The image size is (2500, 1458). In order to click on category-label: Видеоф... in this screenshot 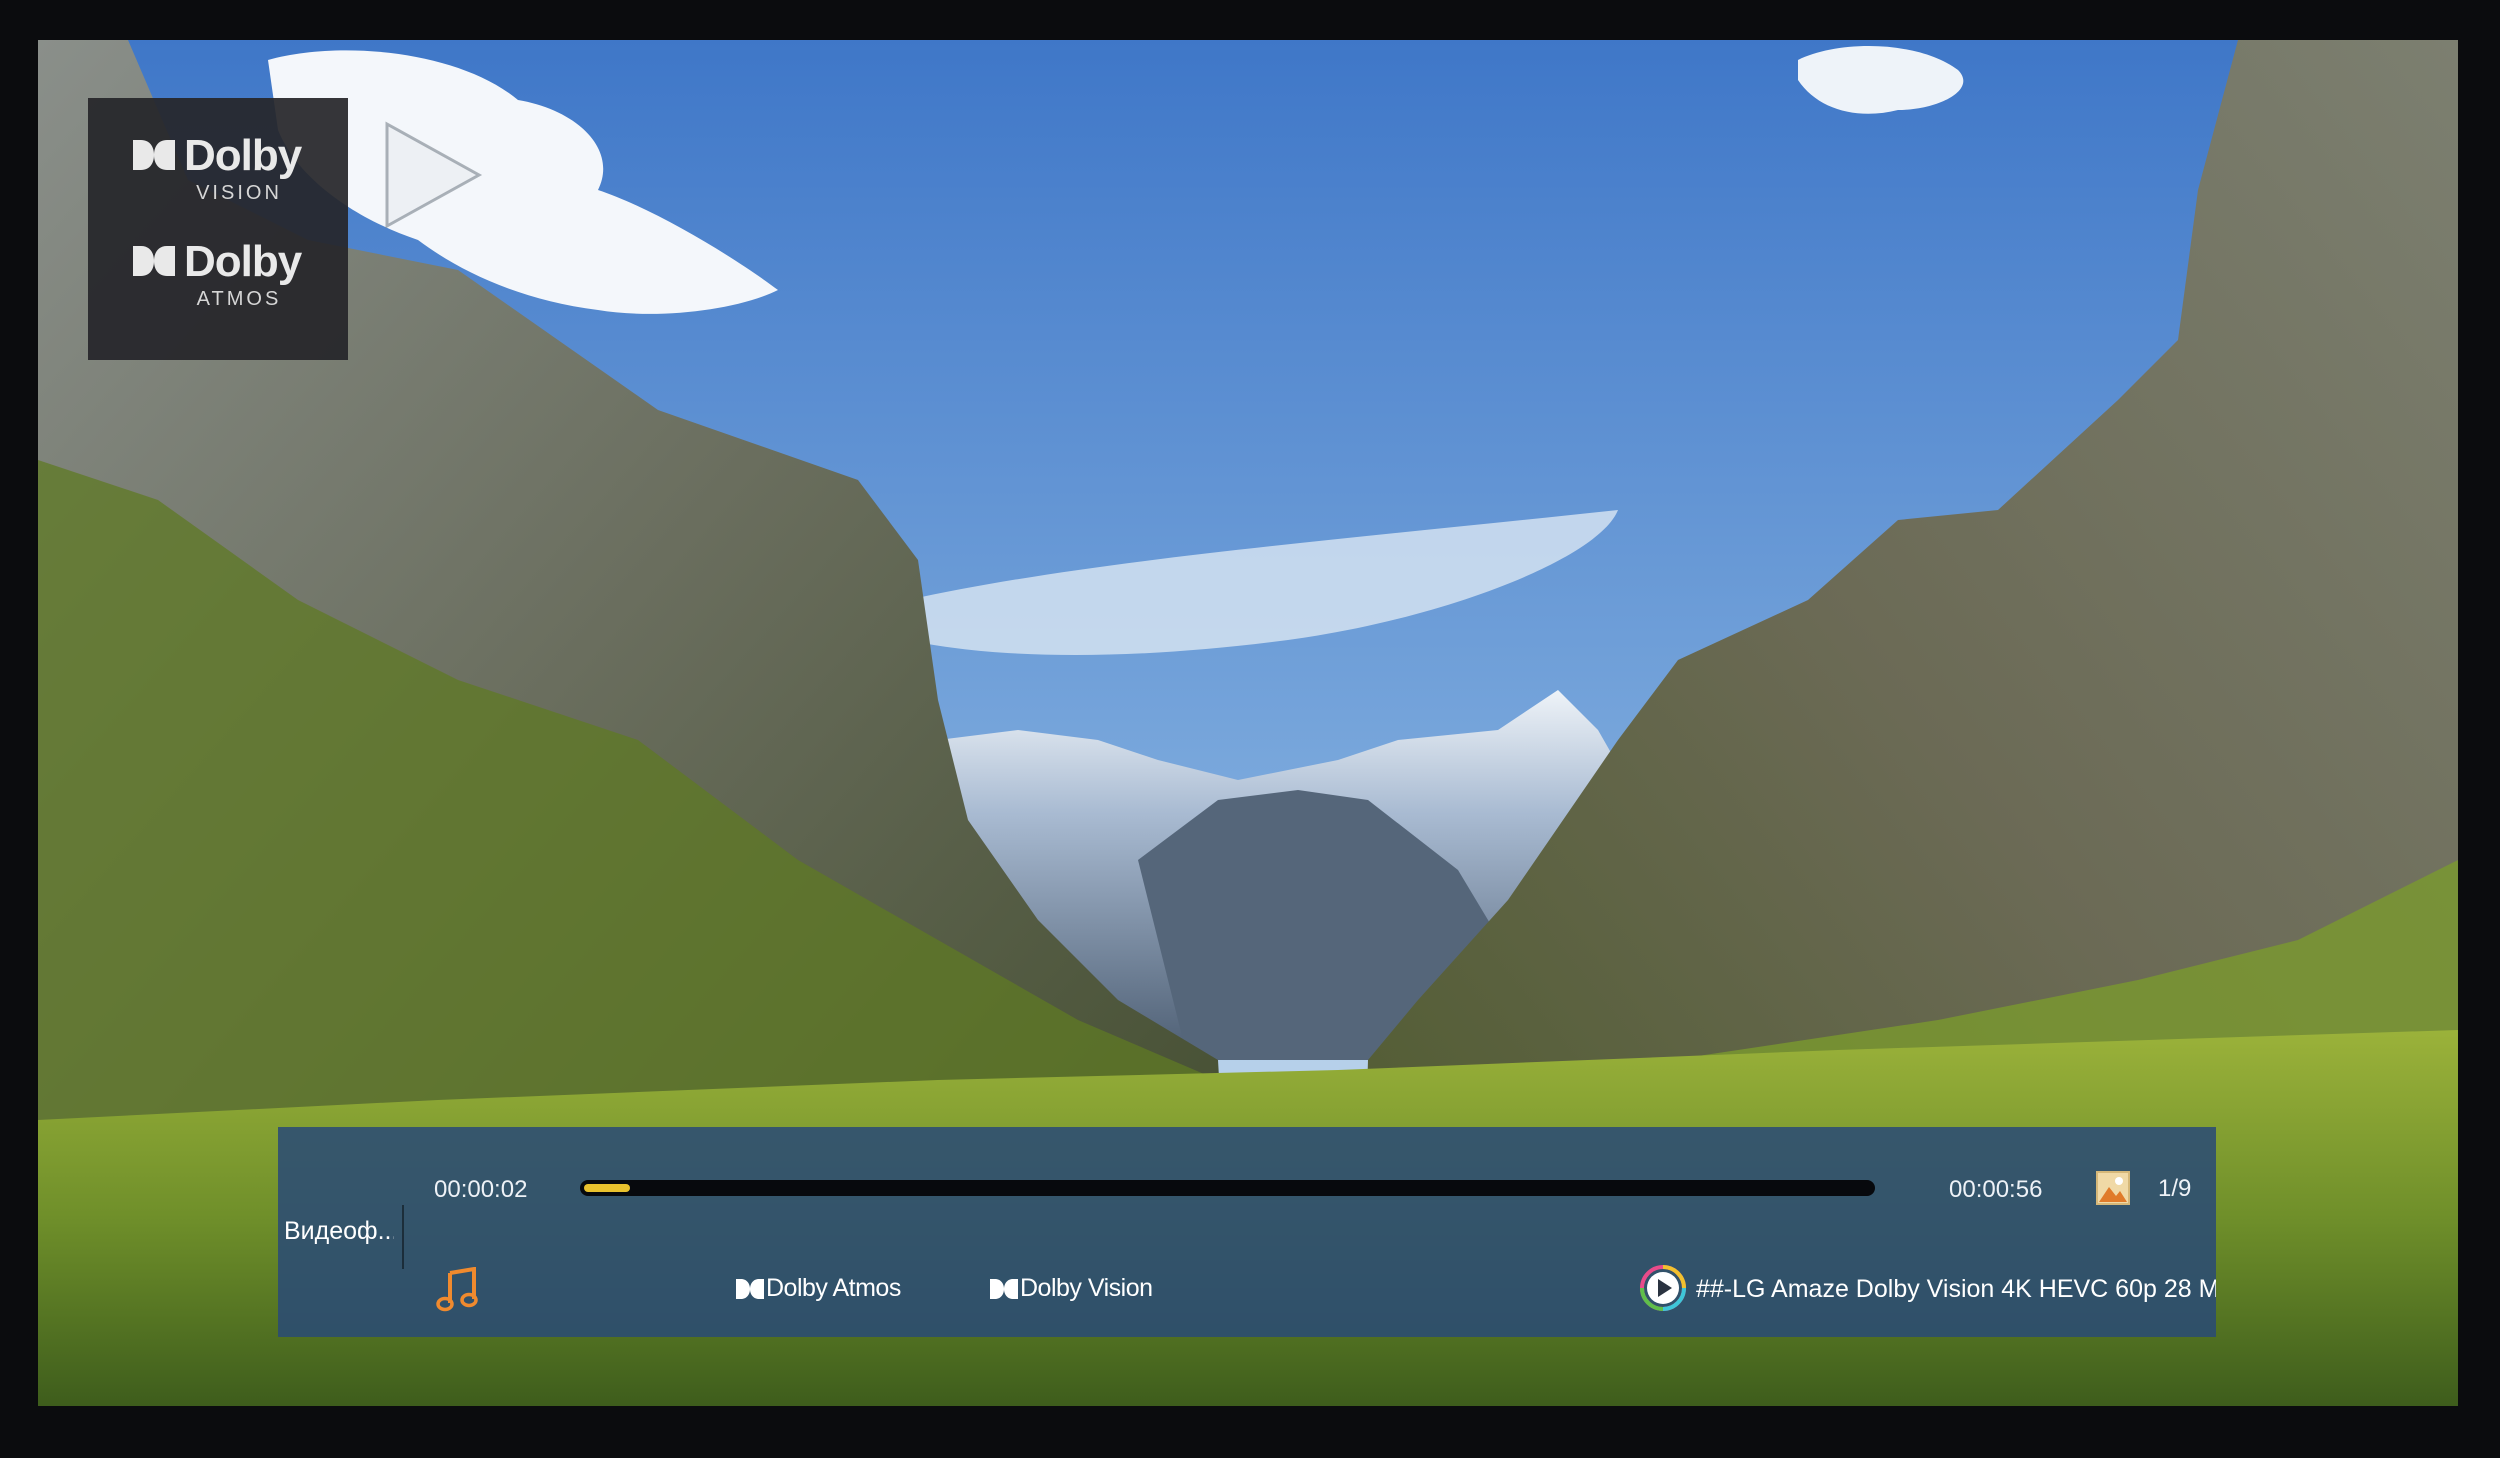, I will do `click(339, 1231)`.